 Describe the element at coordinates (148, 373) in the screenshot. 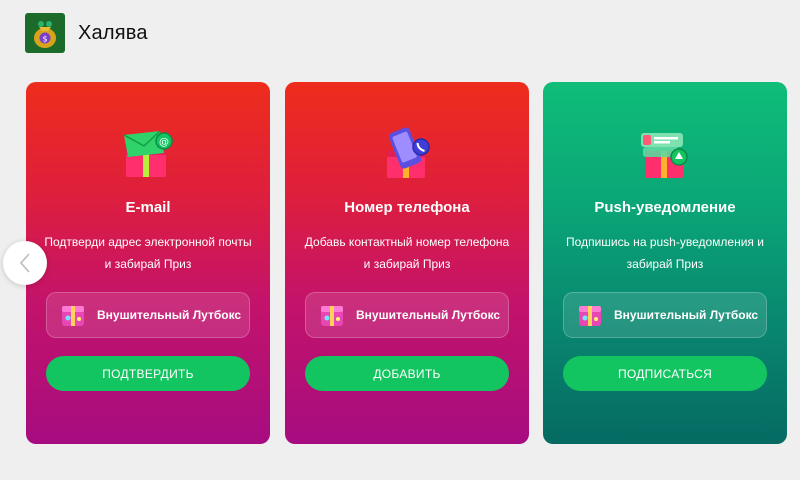

I see `confirm-button: ПОДТВЕРДИТЬ` at that location.